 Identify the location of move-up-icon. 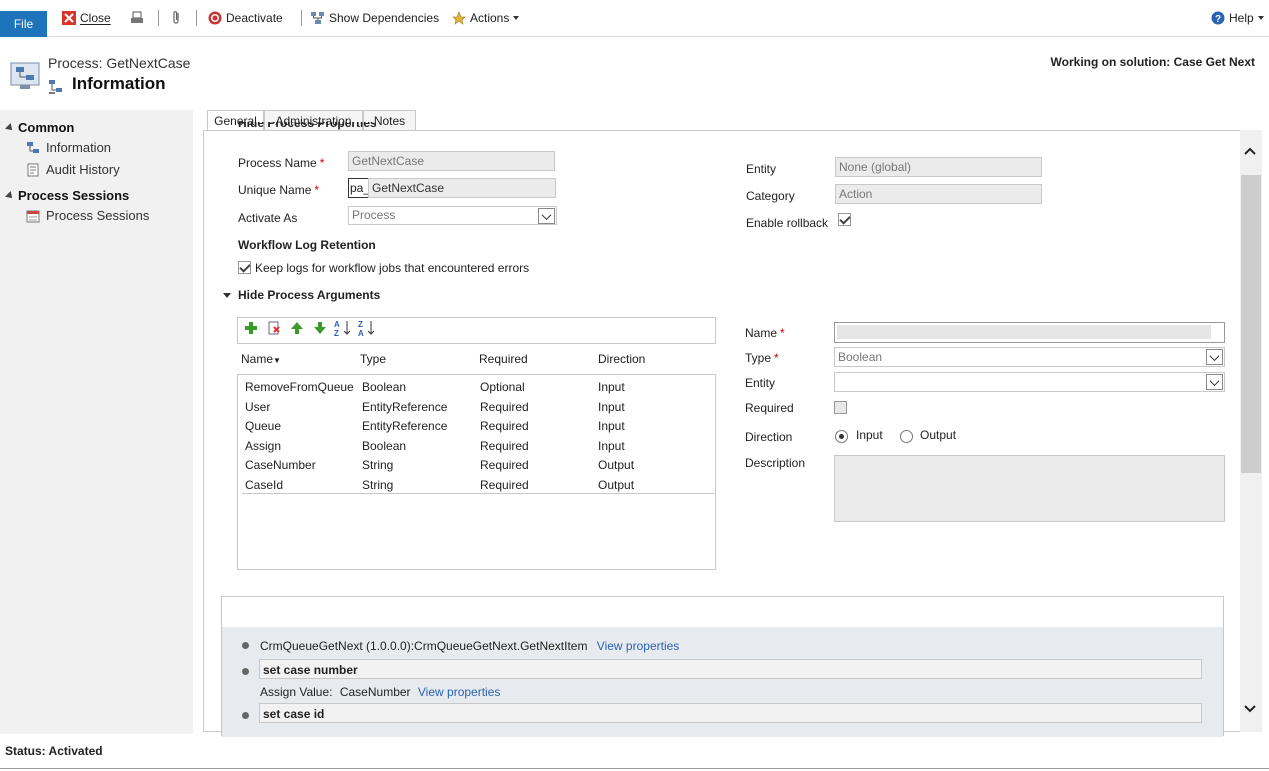
(297, 328).